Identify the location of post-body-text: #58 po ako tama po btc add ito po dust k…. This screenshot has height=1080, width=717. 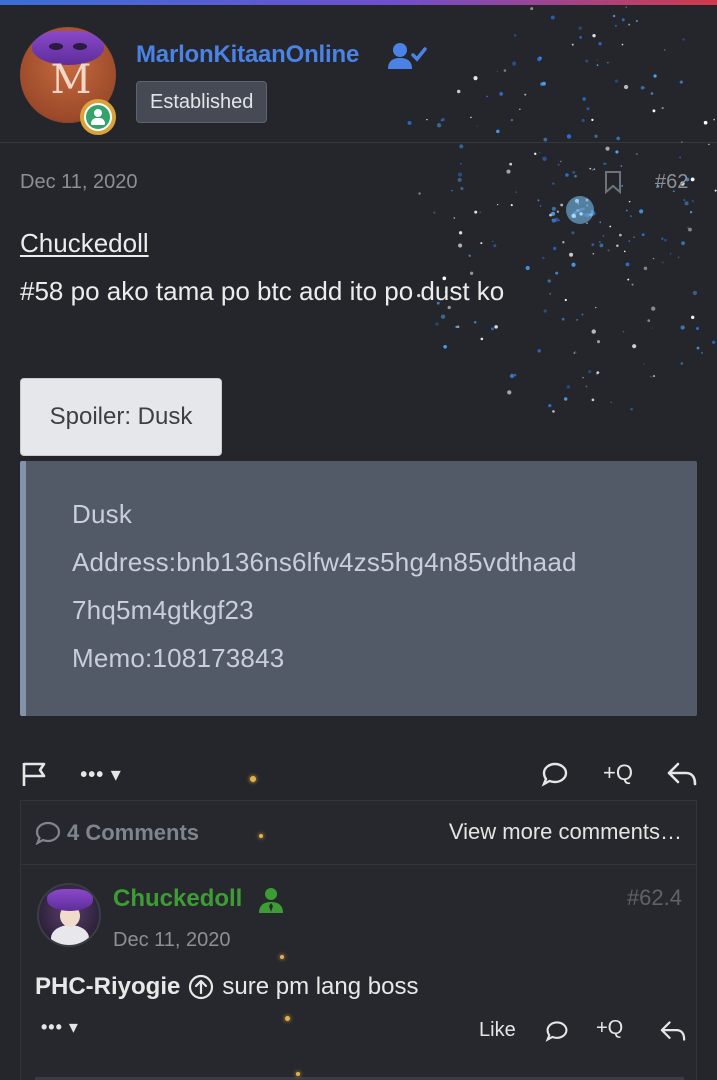
(262, 291).